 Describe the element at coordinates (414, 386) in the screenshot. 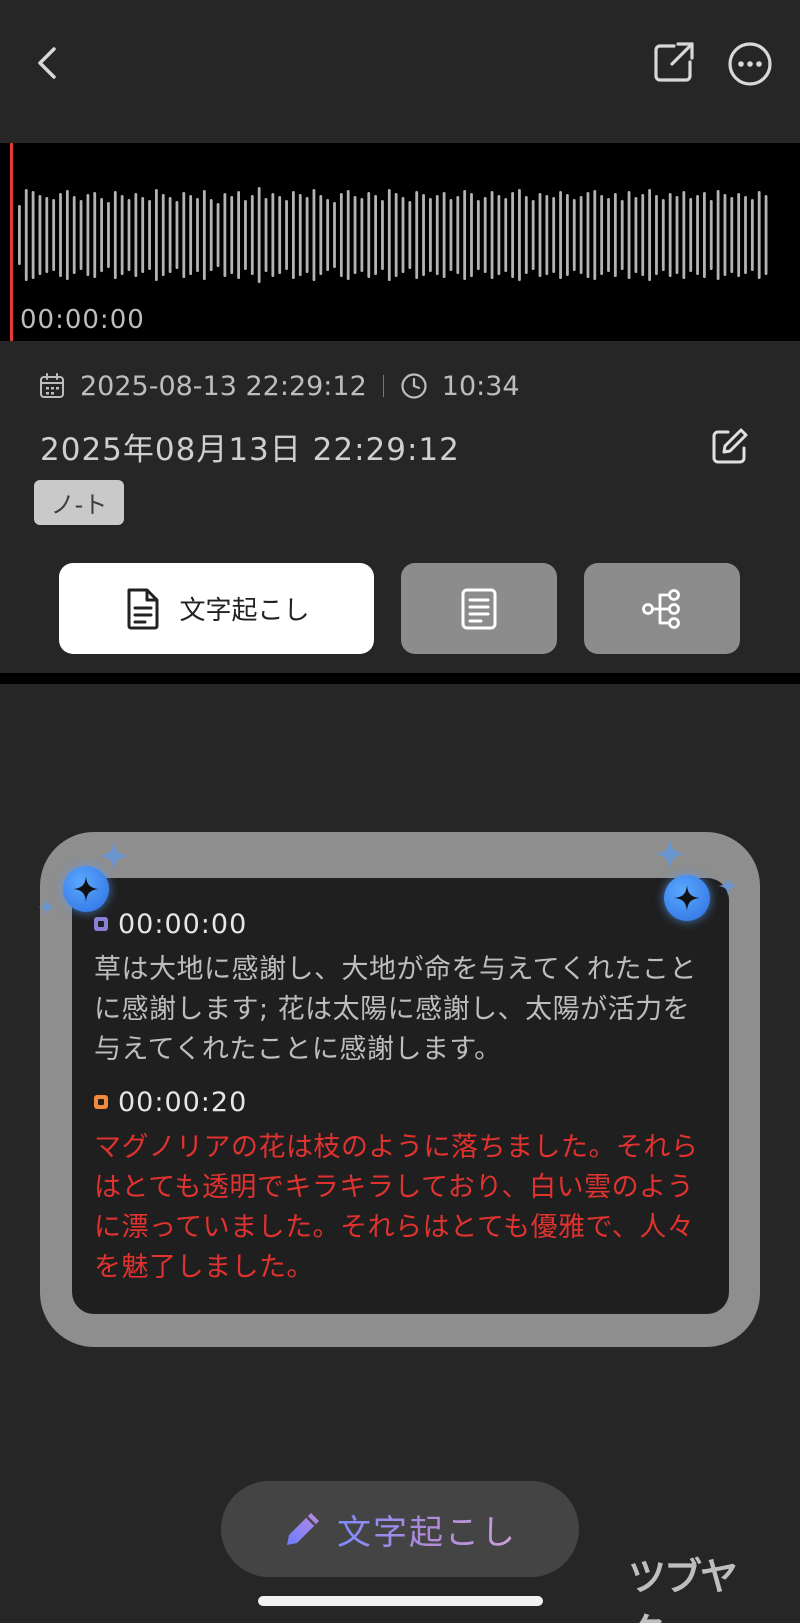

I see `clock-icon` at that location.